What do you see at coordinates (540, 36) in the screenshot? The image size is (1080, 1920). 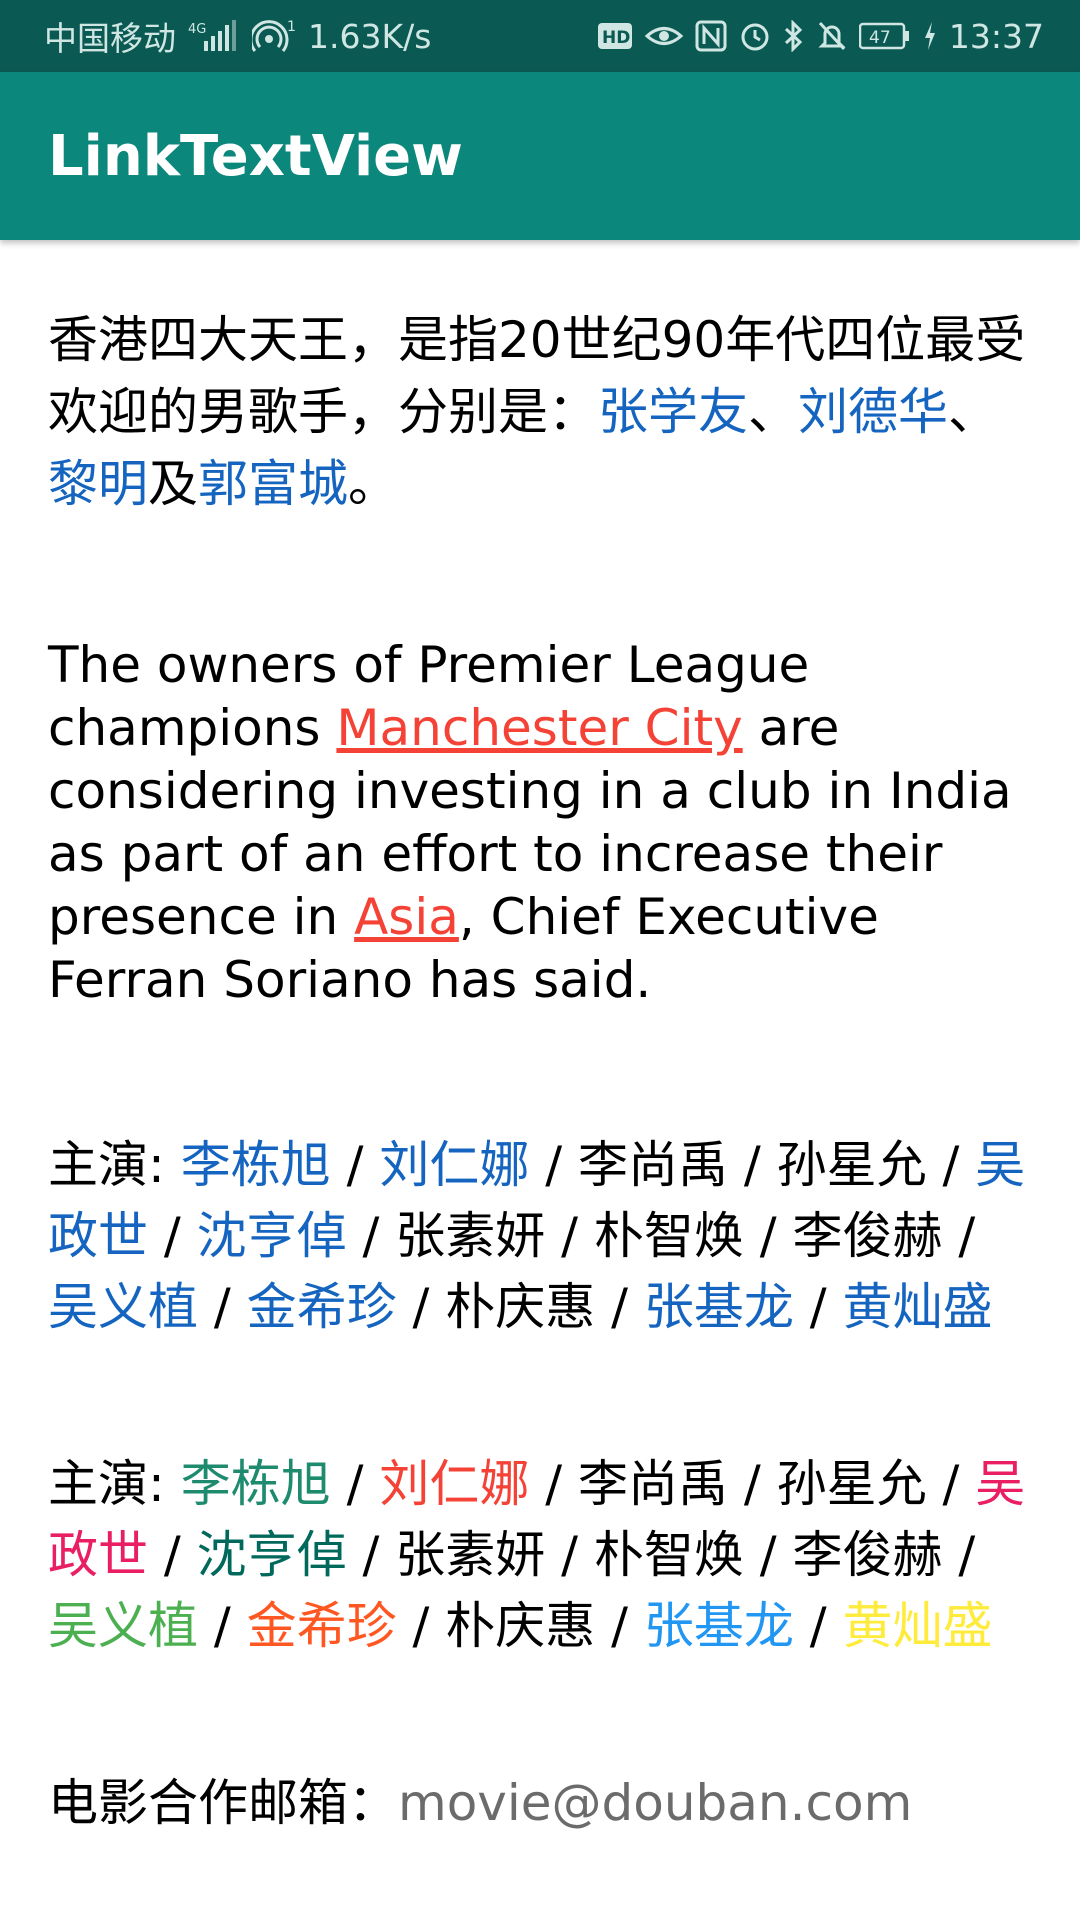 I see `status-bar: 中国移动 4G 1 1.63K/s HD 47 13:37` at bounding box center [540, 36].